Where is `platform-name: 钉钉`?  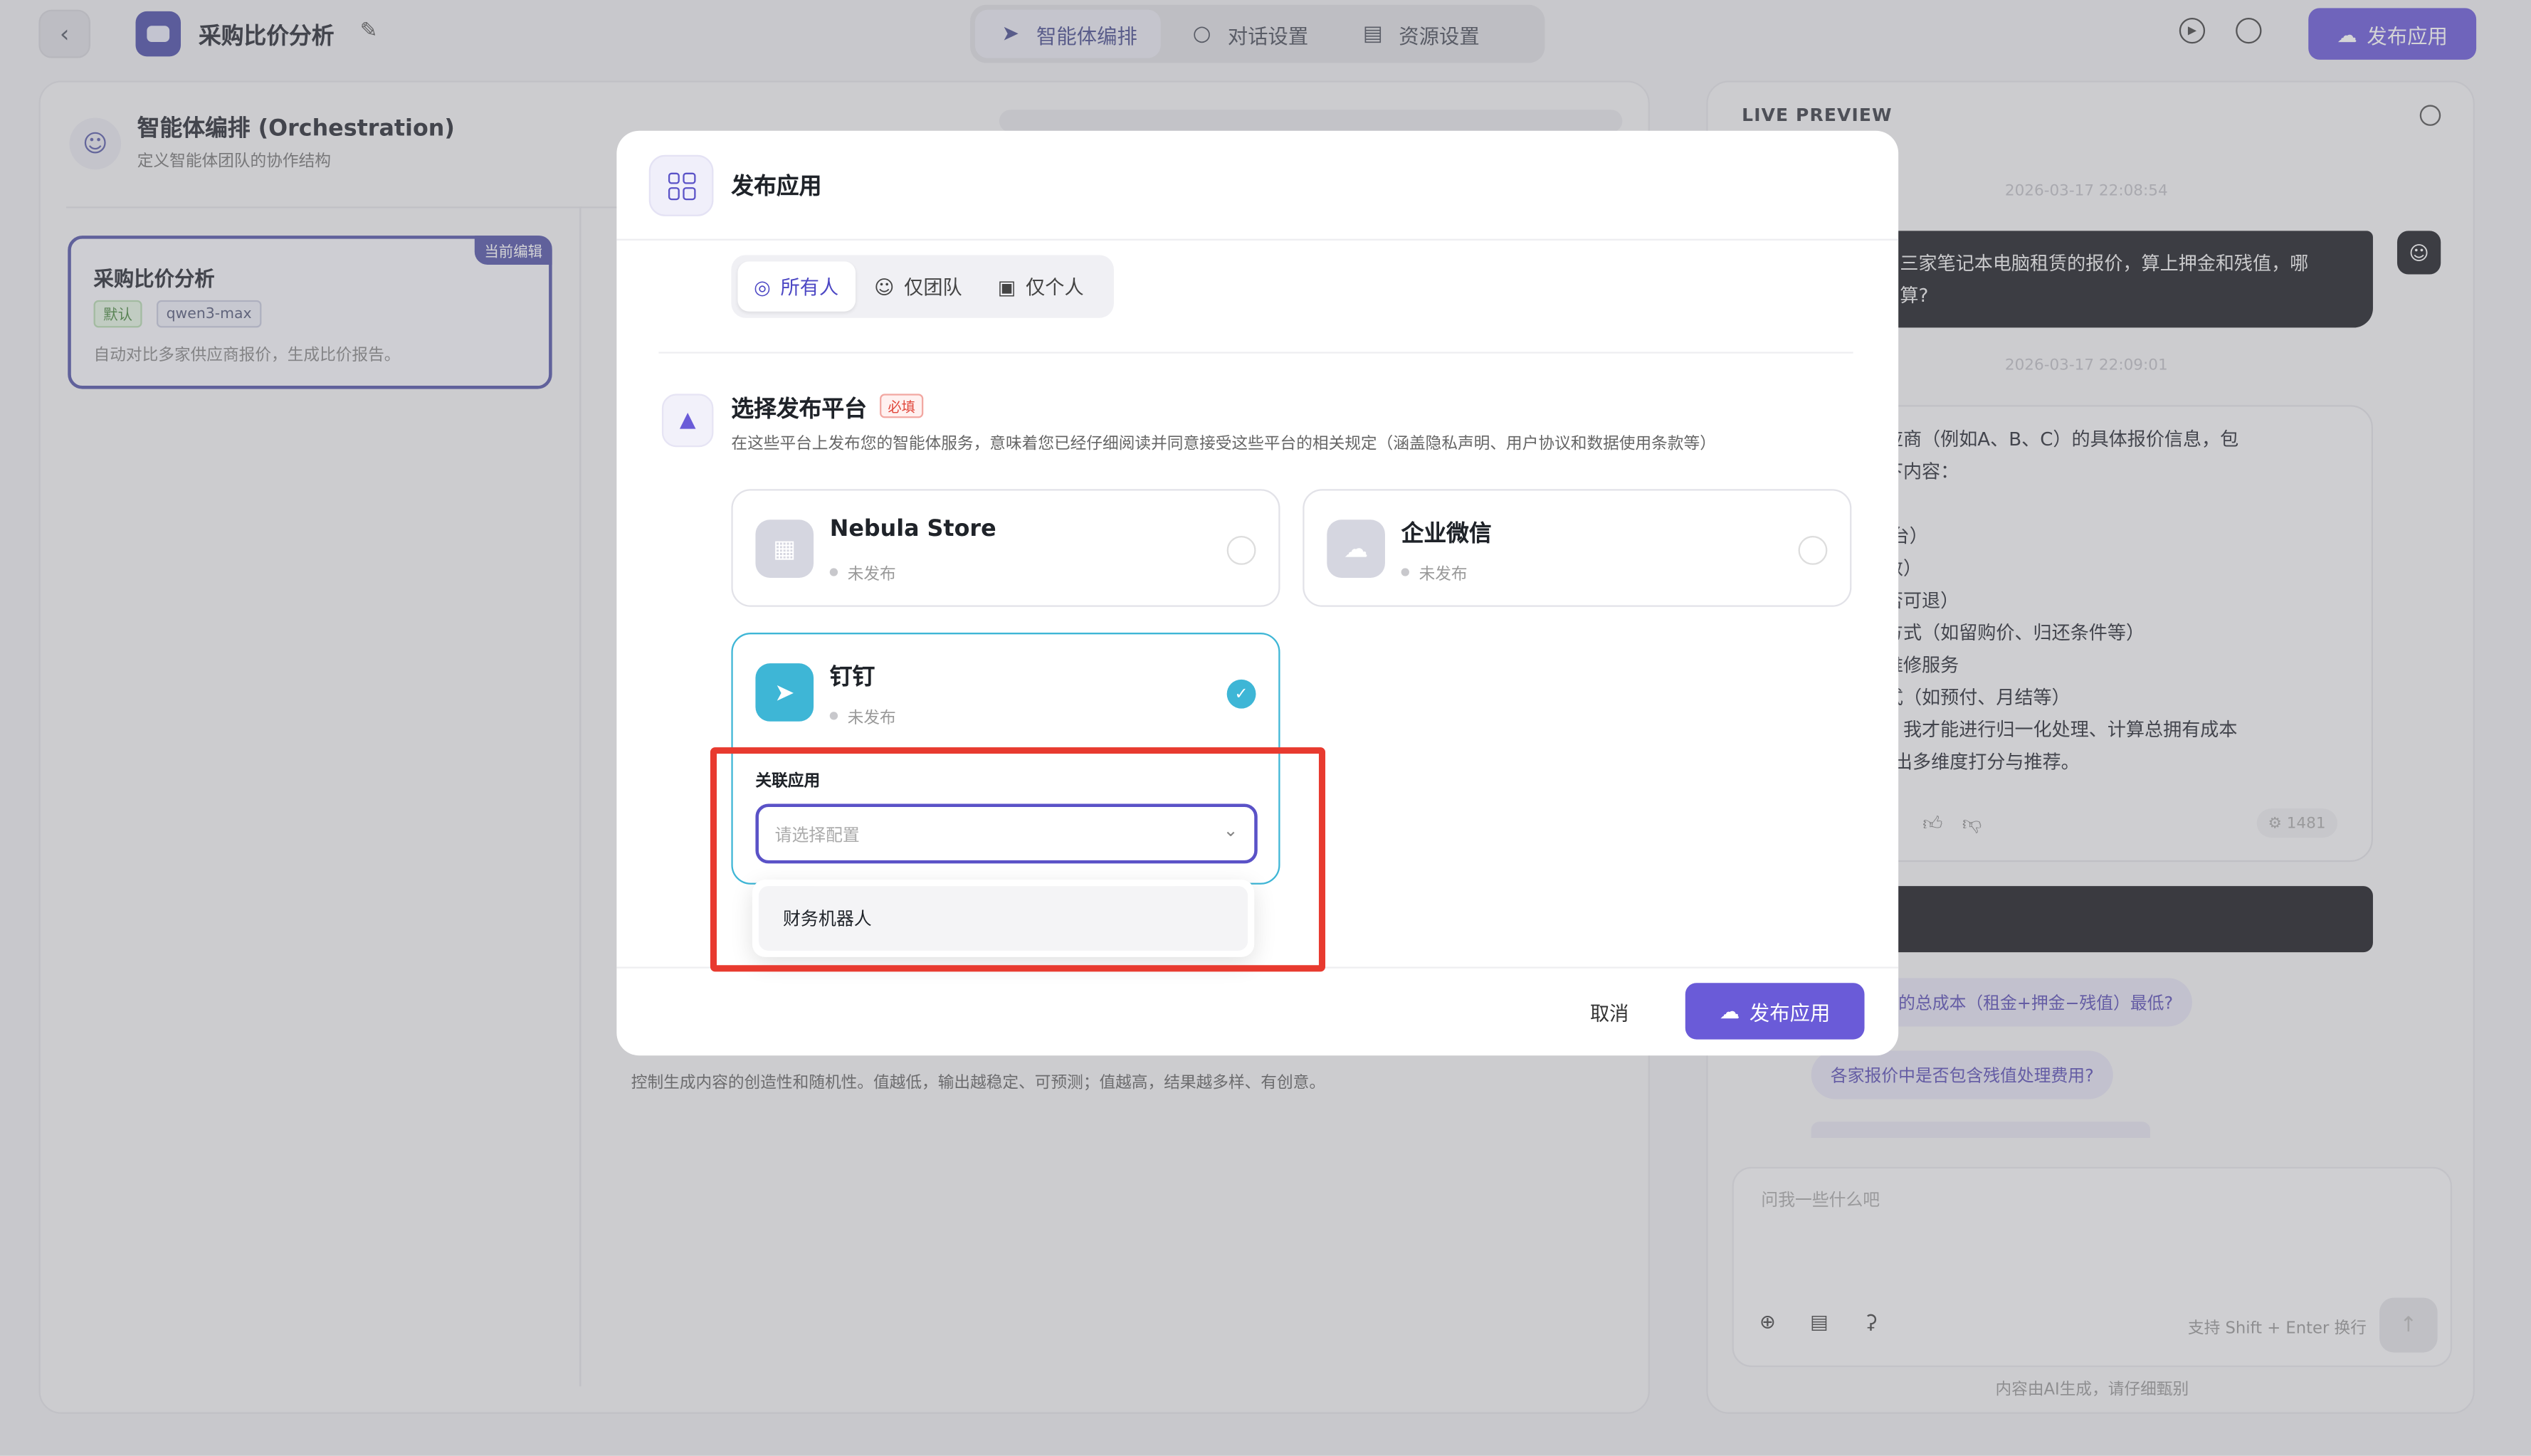
platform-name: 钉钉 is located at coordinates (852, 678).